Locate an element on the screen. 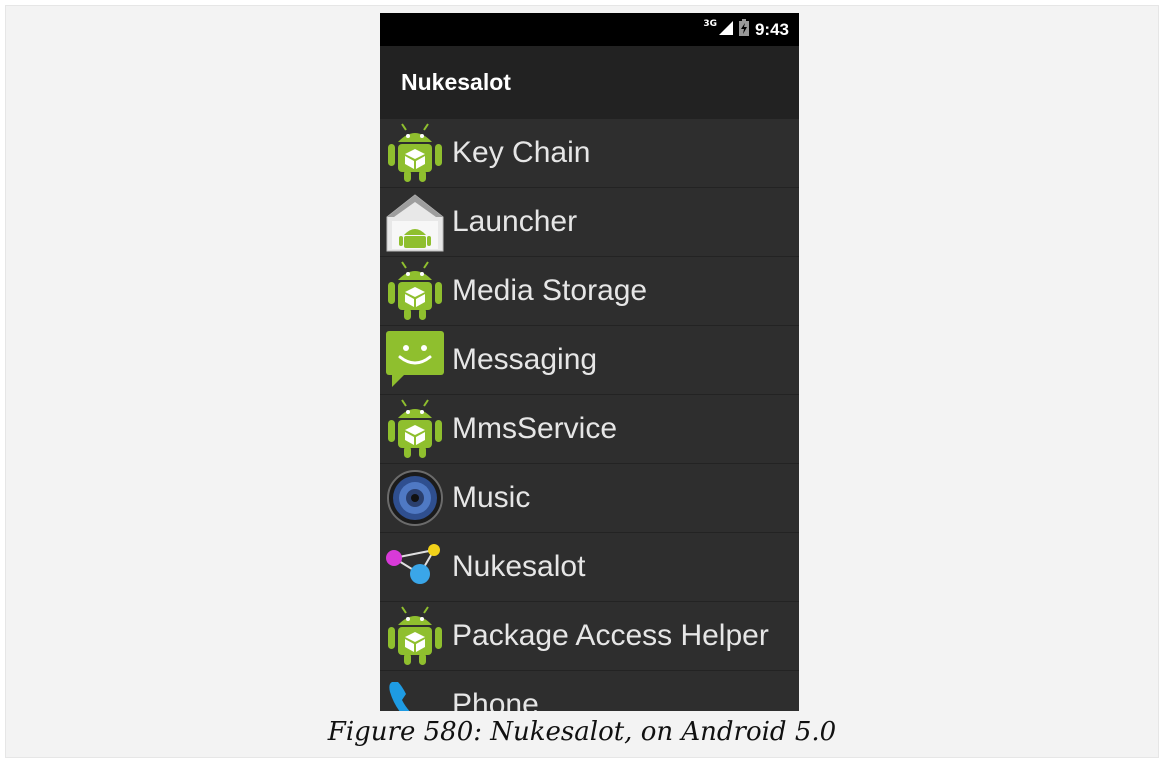  phone-handset-icon is located at coordinates (415, 692).